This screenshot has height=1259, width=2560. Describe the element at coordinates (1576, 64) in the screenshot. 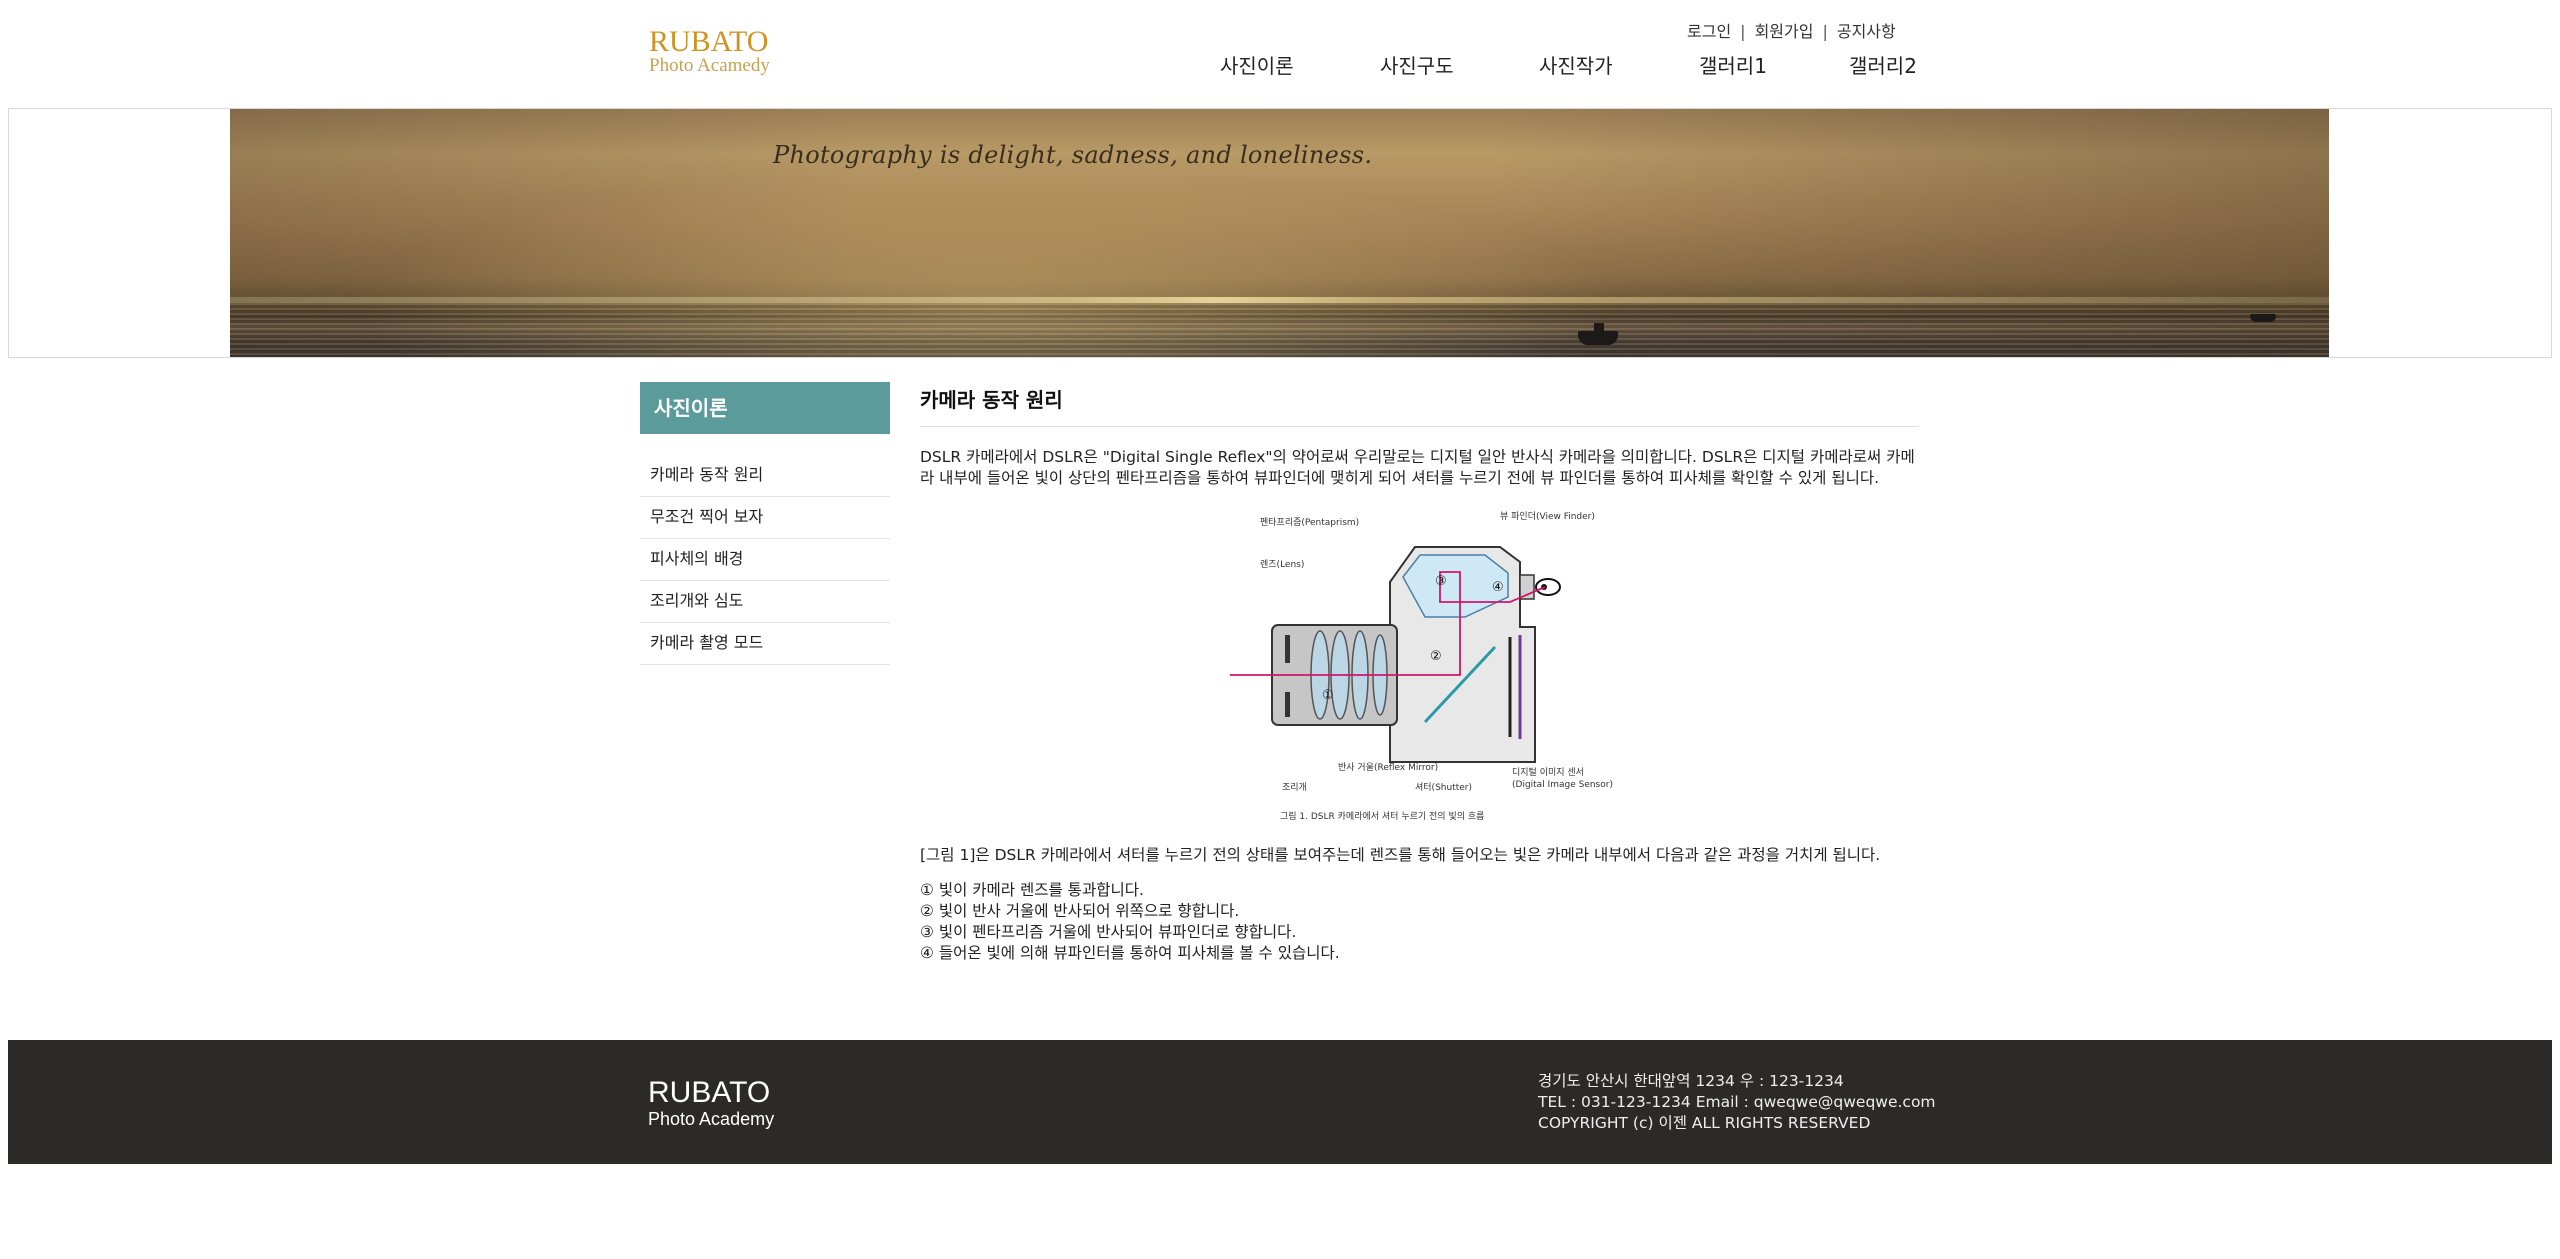

I see `nav-photographers: 사진작가` at that location.